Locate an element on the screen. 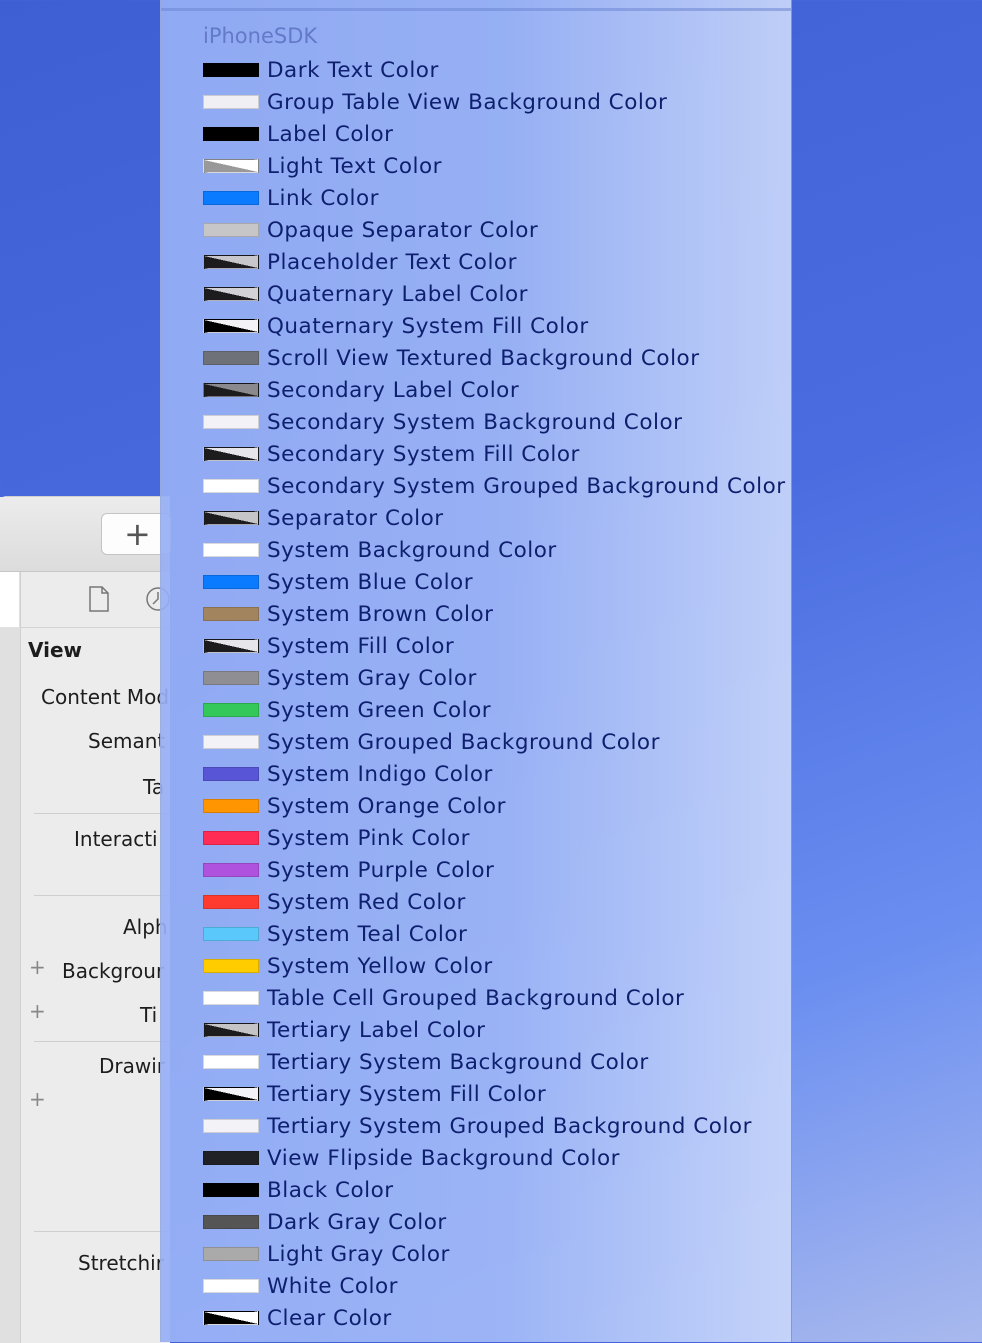 The height and width of the screenshot is (1343, 982). color-menu-item: Dark Gray Color is located at coordinates (493, 1222).